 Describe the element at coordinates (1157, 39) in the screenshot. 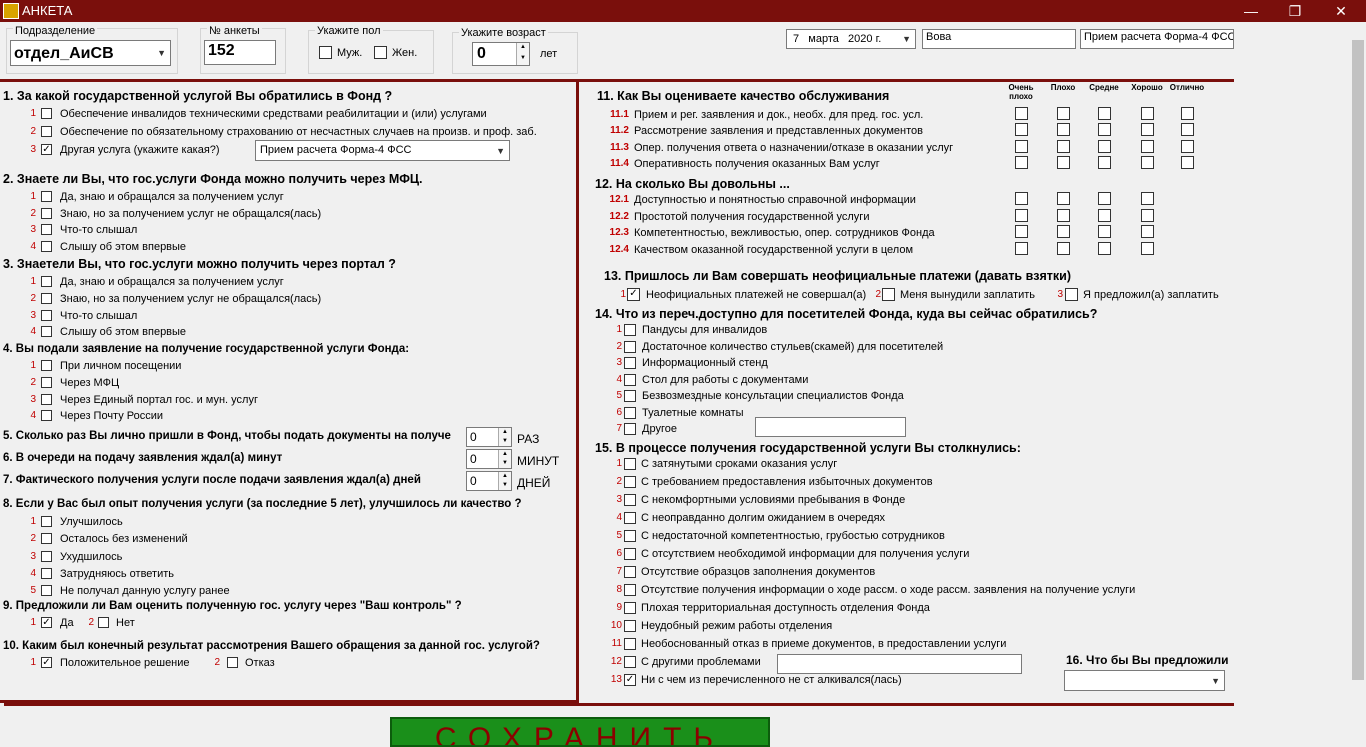

I see `service-field: Прием расчета Форма-4 ФСС` at that location.